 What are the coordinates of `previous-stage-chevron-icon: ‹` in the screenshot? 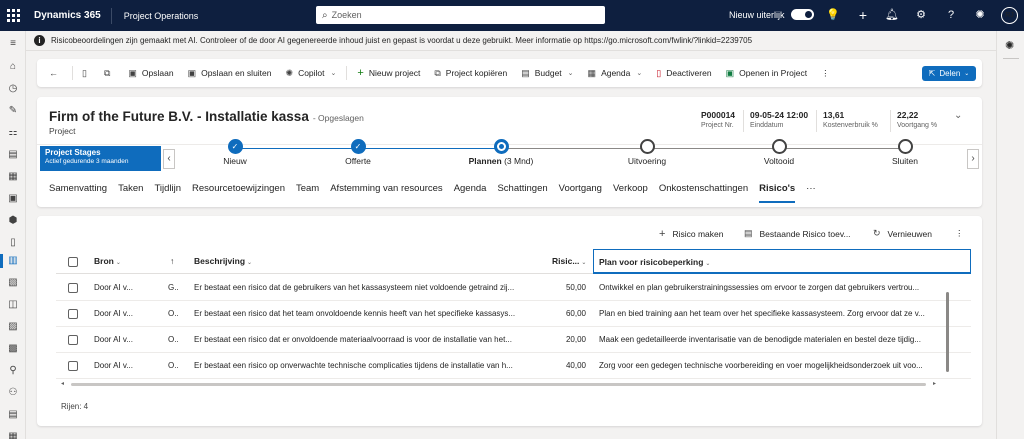 It's located at (169, 159).